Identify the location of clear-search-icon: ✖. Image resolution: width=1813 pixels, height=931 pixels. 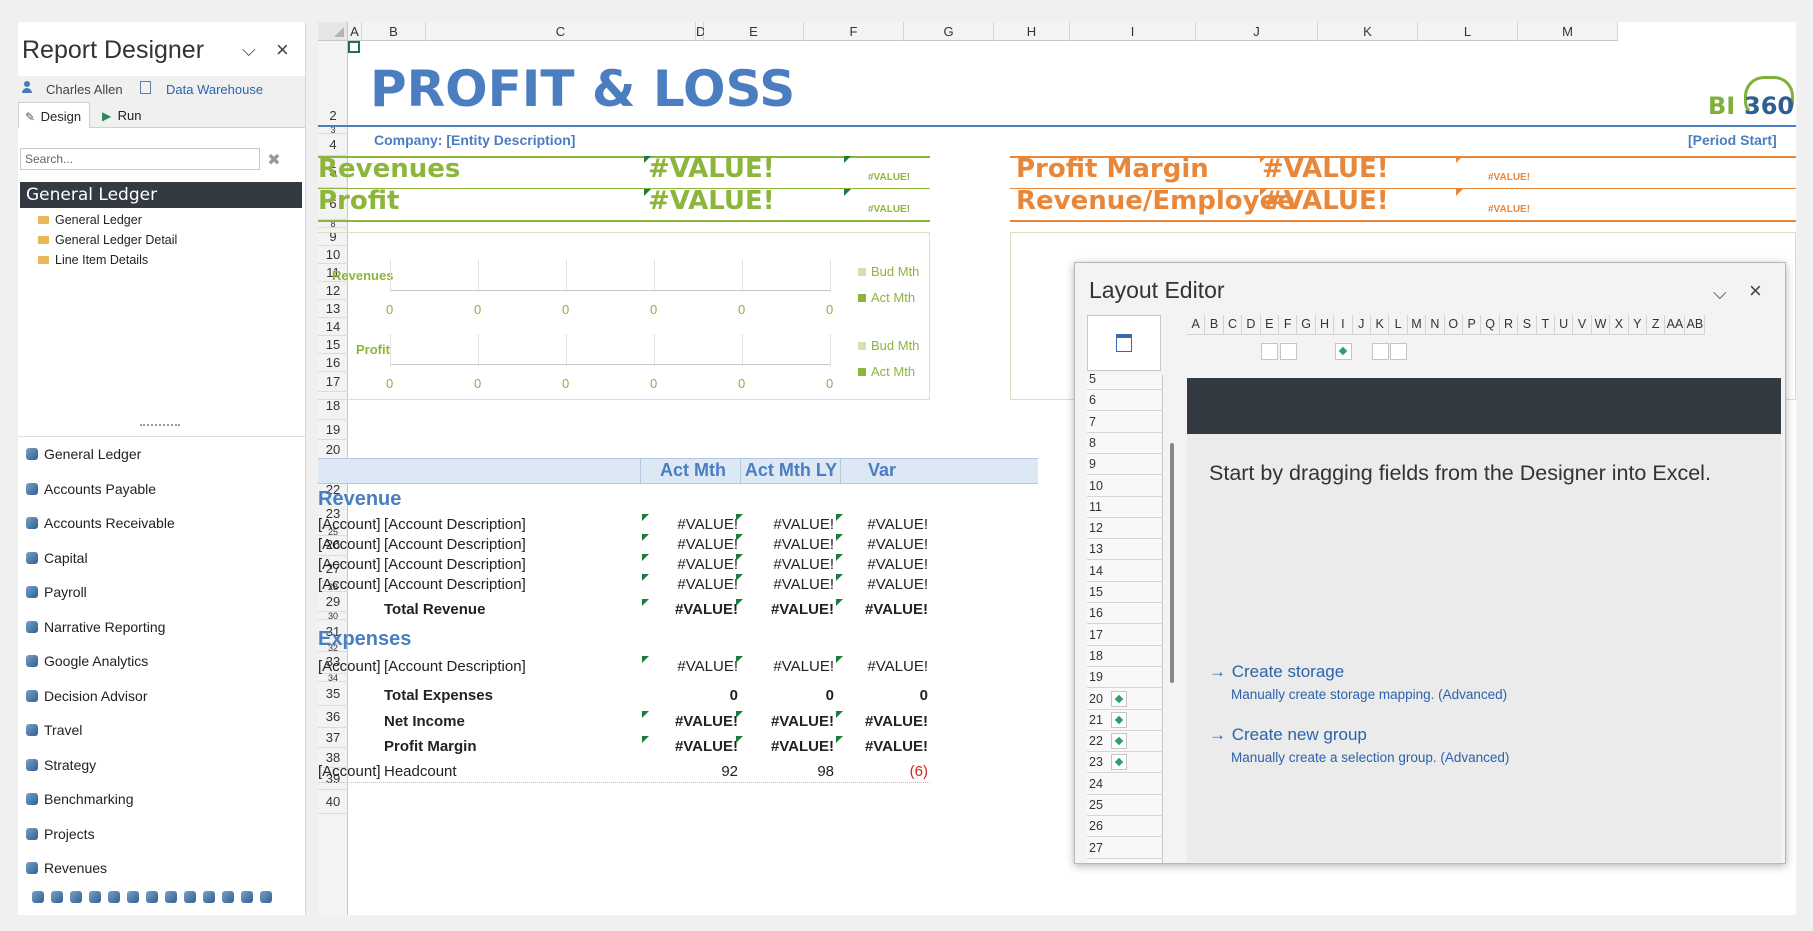
(274, 160).